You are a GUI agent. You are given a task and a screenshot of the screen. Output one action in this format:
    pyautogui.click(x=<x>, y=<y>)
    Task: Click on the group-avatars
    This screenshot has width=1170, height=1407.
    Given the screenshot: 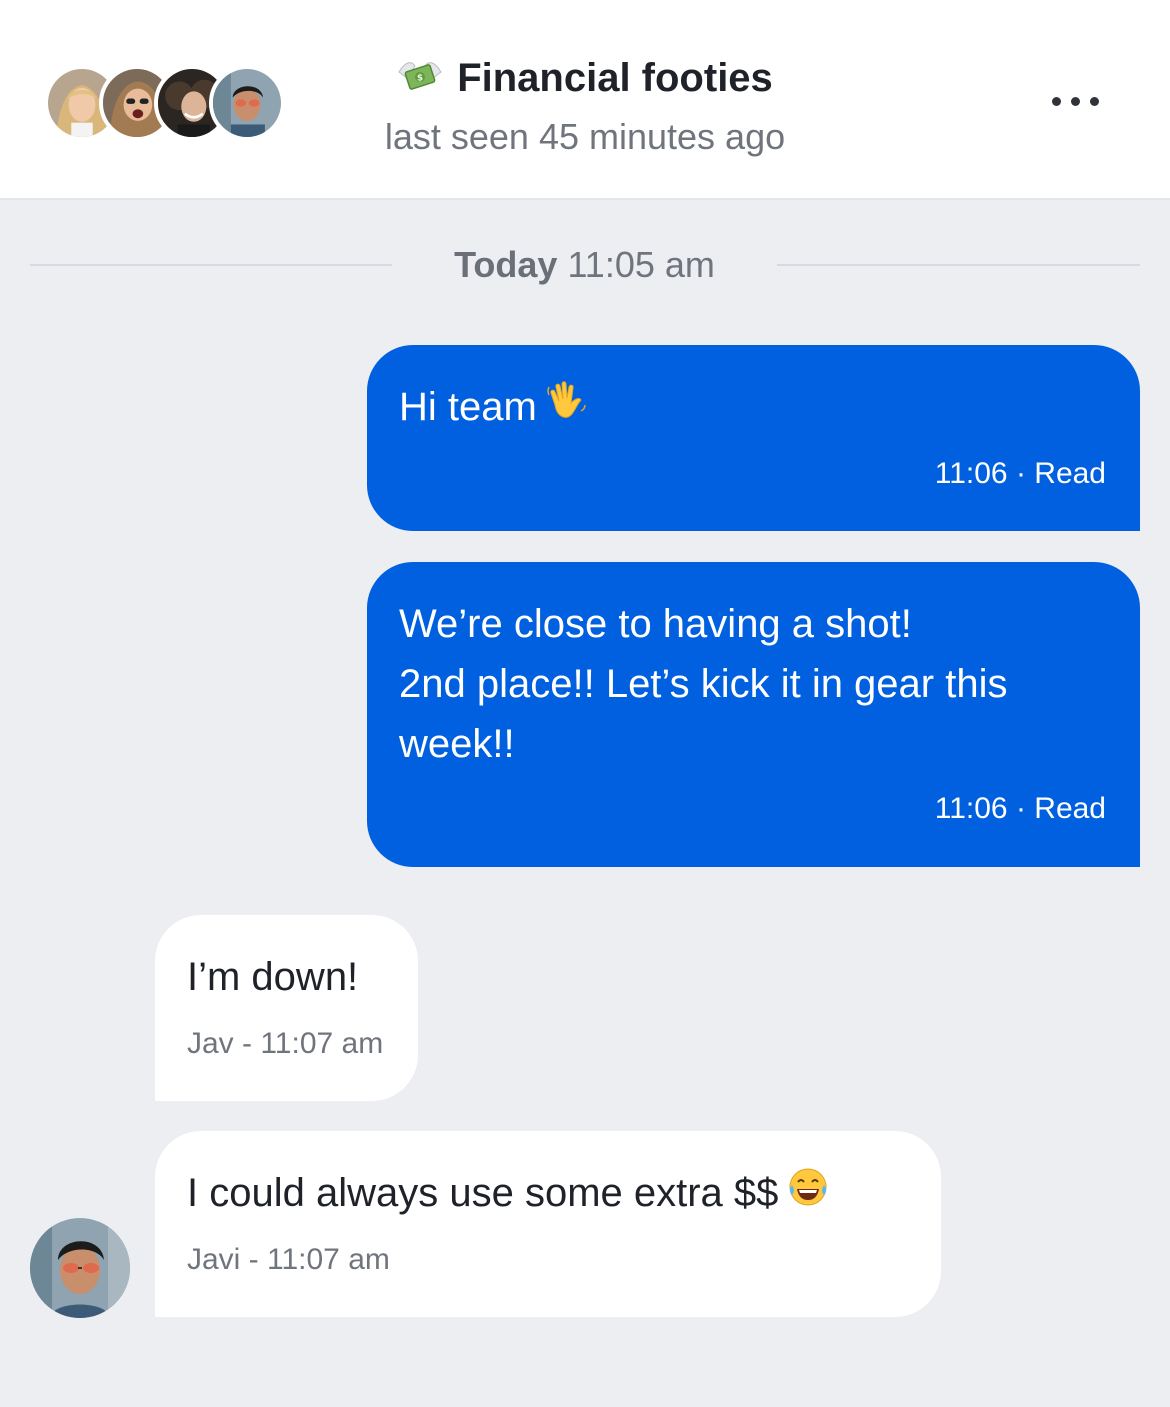 What is the action you would take?
    pyautogui.click(x=169, y=103)
    